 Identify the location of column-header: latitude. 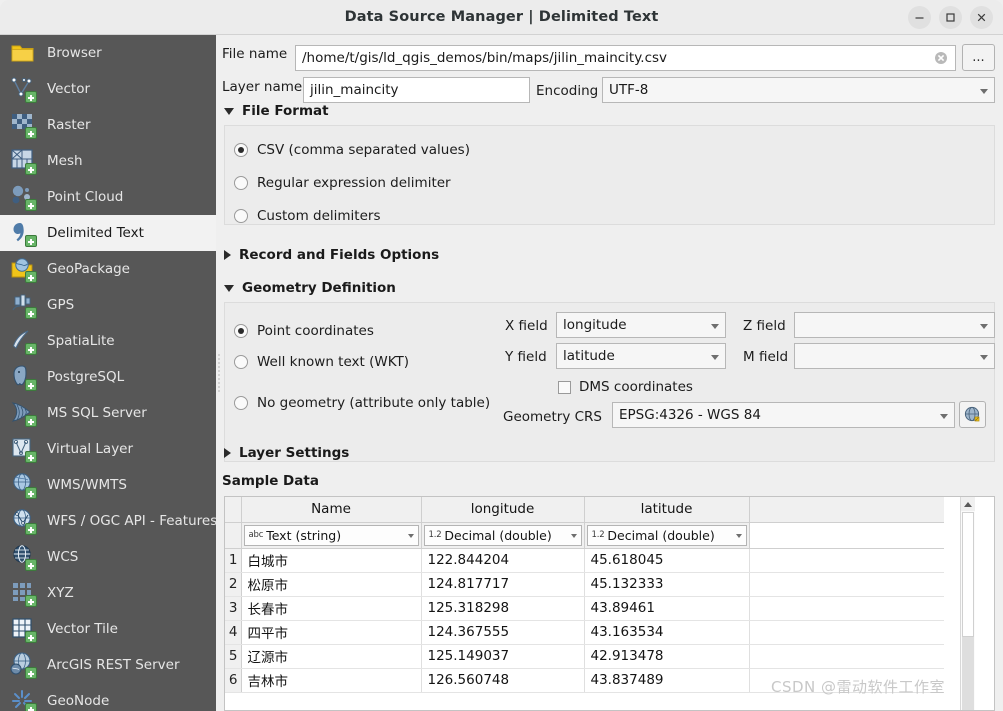
(667, 510).